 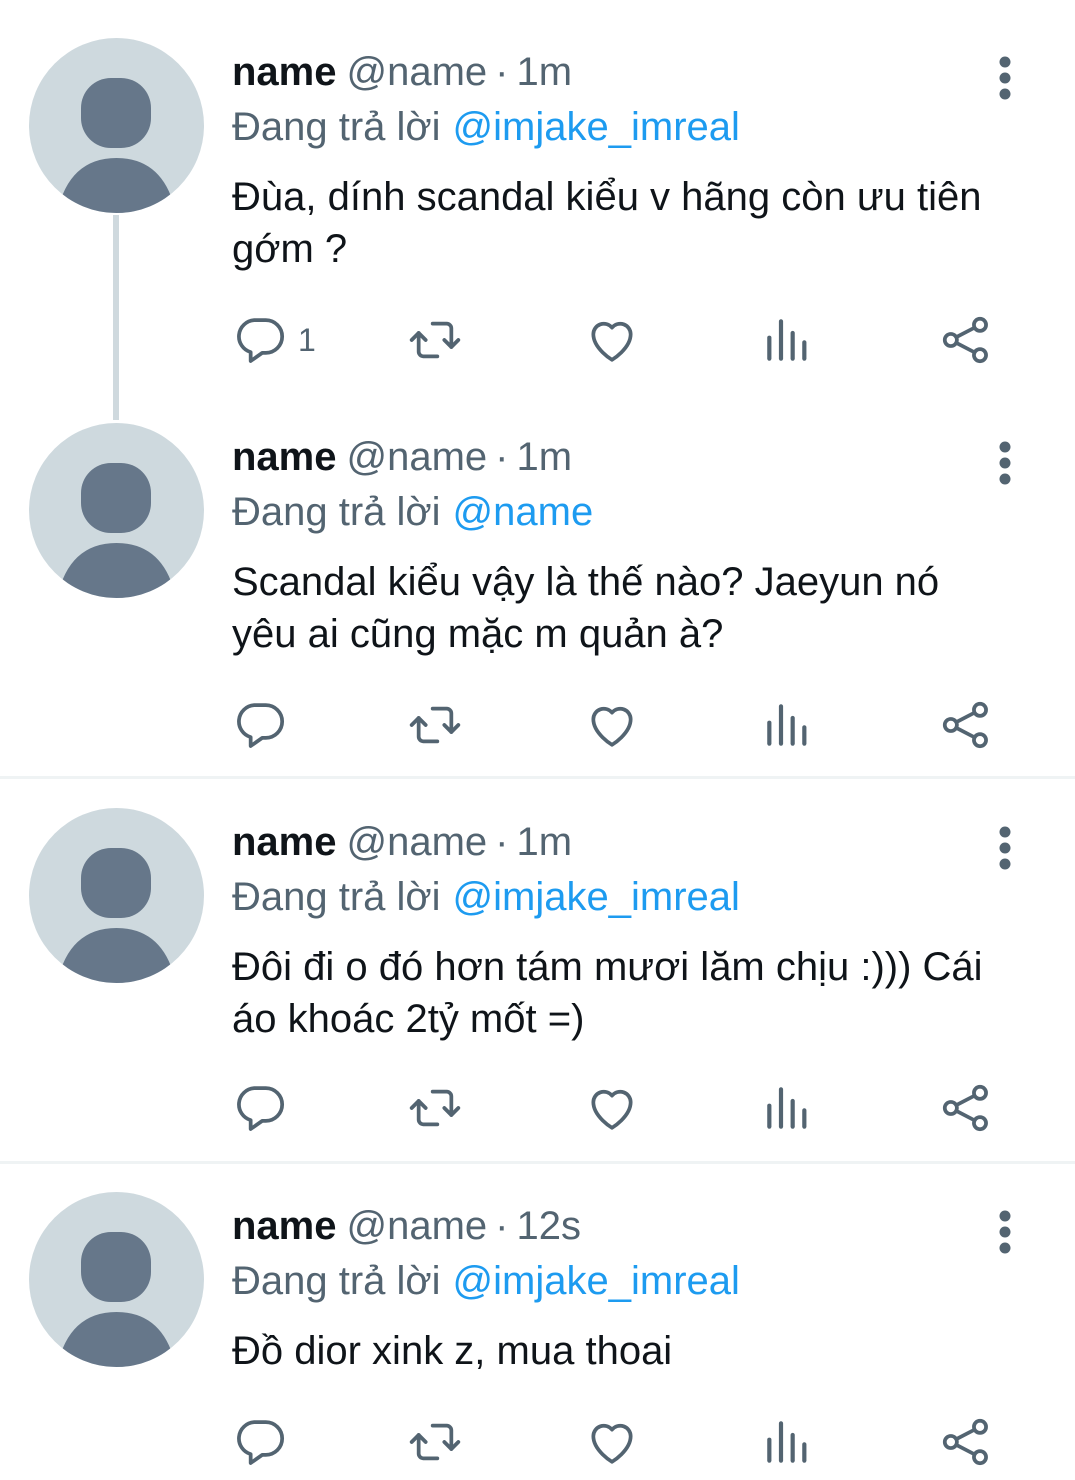 I want to click on replying-to: Đang trả lời @name, so click(x=412, y=512).